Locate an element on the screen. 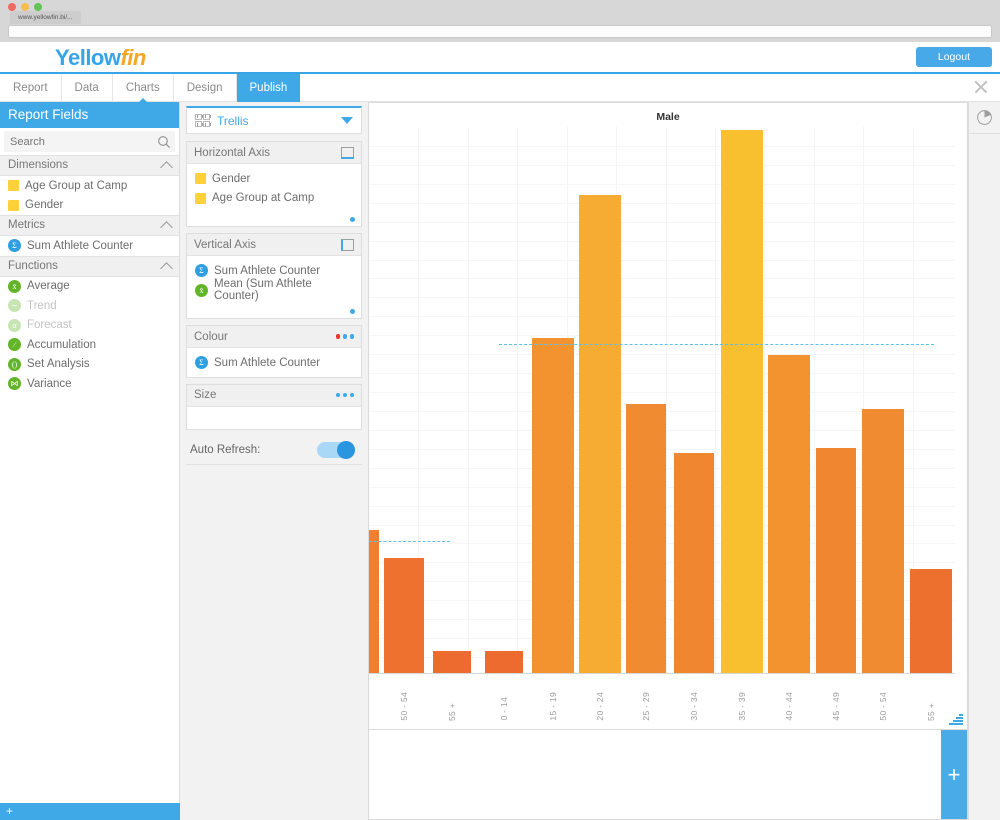 The width and height of the screenshot is (1000, 820). colour-dots-icon is located at coordinates (344, 336).